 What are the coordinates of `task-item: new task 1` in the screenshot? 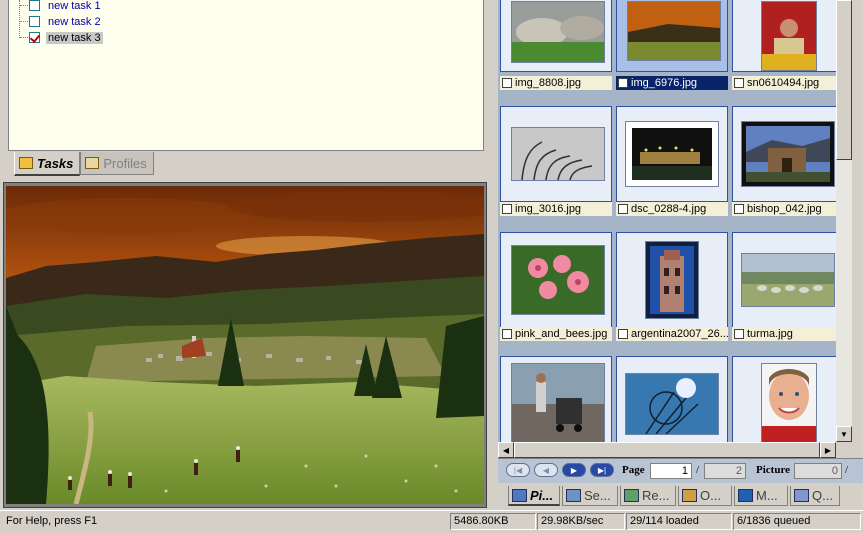 It's located at (66, 6).